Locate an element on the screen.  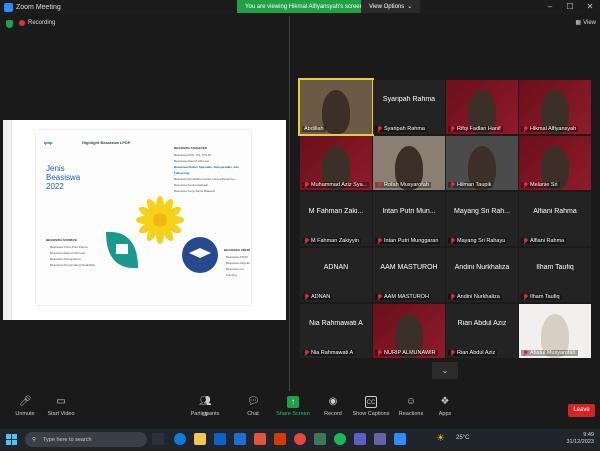
recording-label: Recording is located at coordinates (42, 23).